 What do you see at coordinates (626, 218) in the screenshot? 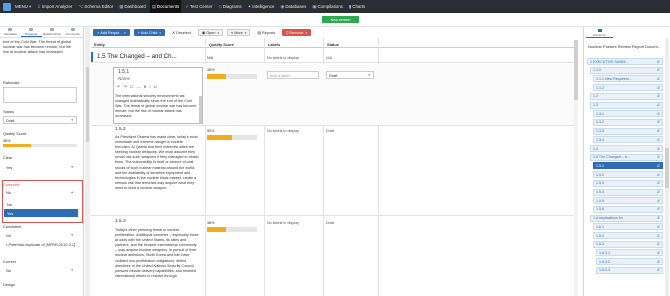
I see `tree-item: 1.6 Implications for ⇵` at bounding box center [626, 218].